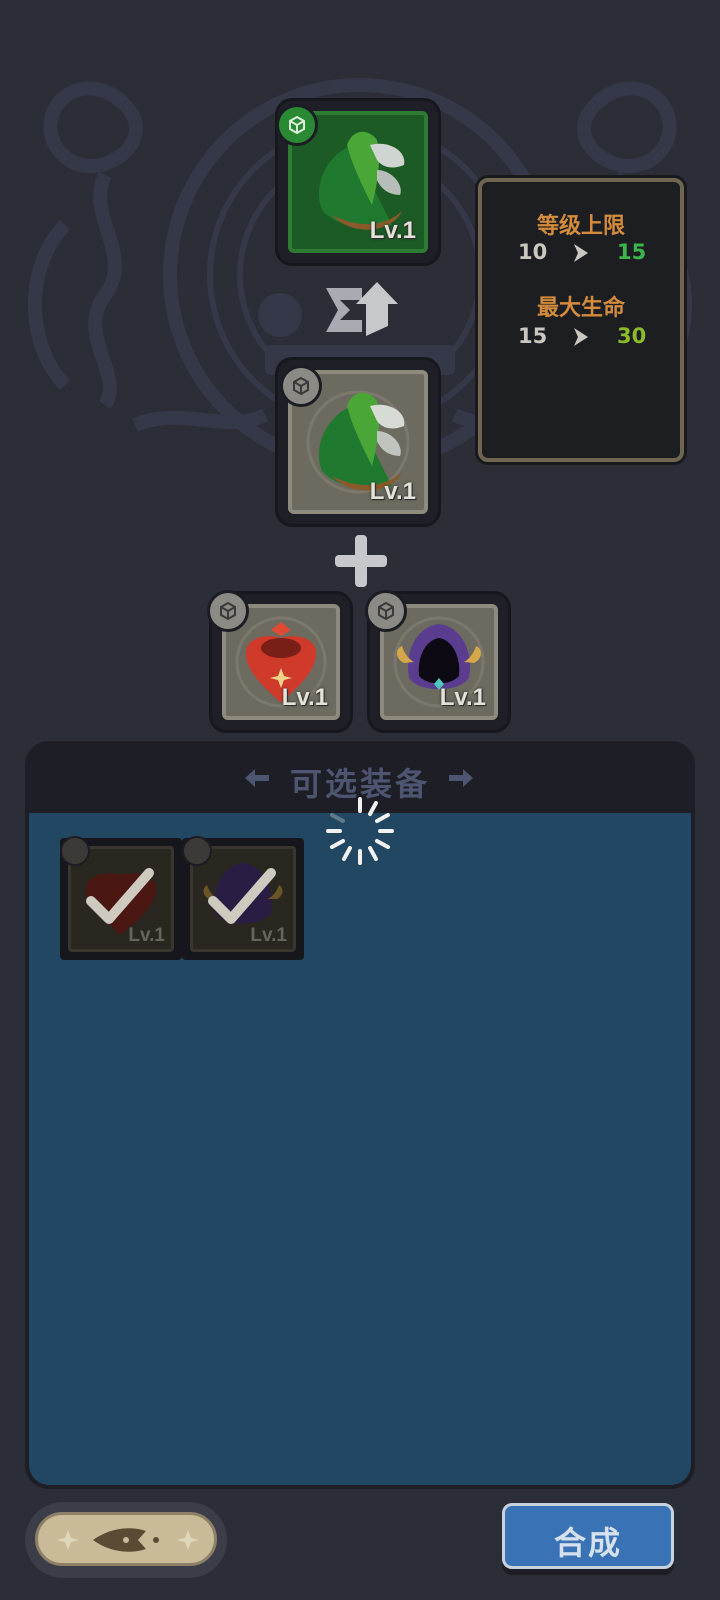 Image resolution: width=720 pixels, height=1600 pixels. I want to click on back-button-container, so click(126, 1540).